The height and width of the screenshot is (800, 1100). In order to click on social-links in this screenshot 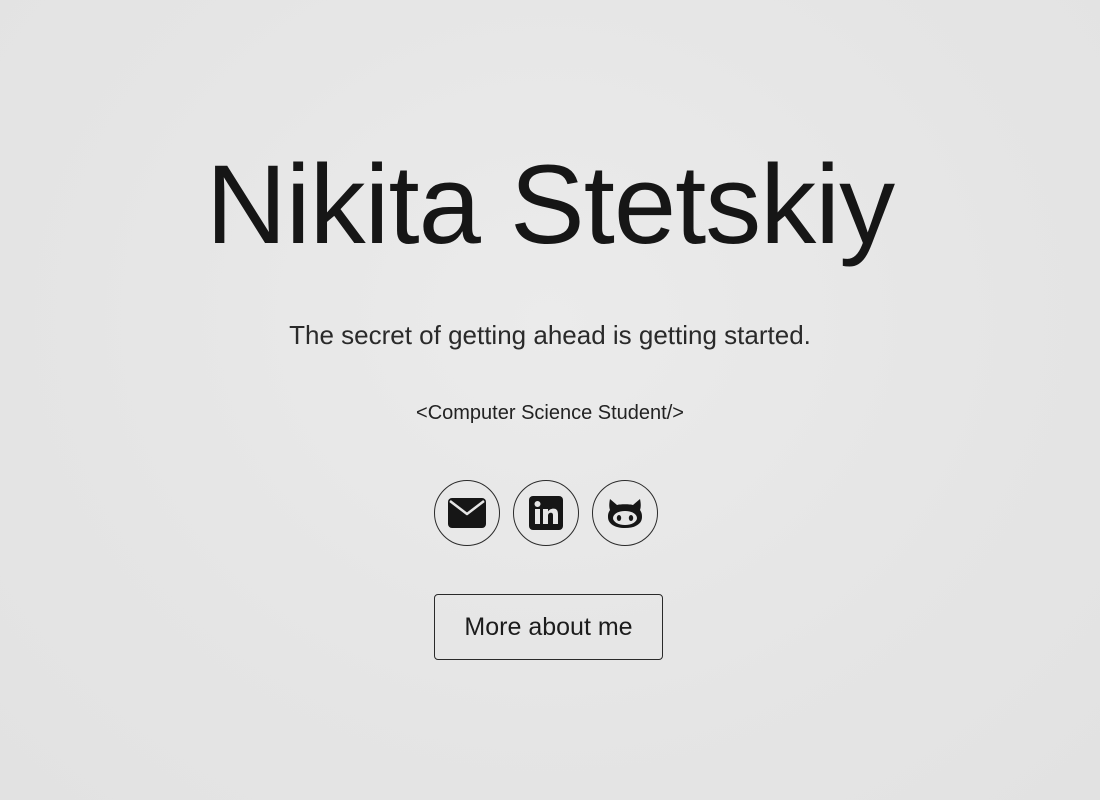, I will do `click(550, 514)`.